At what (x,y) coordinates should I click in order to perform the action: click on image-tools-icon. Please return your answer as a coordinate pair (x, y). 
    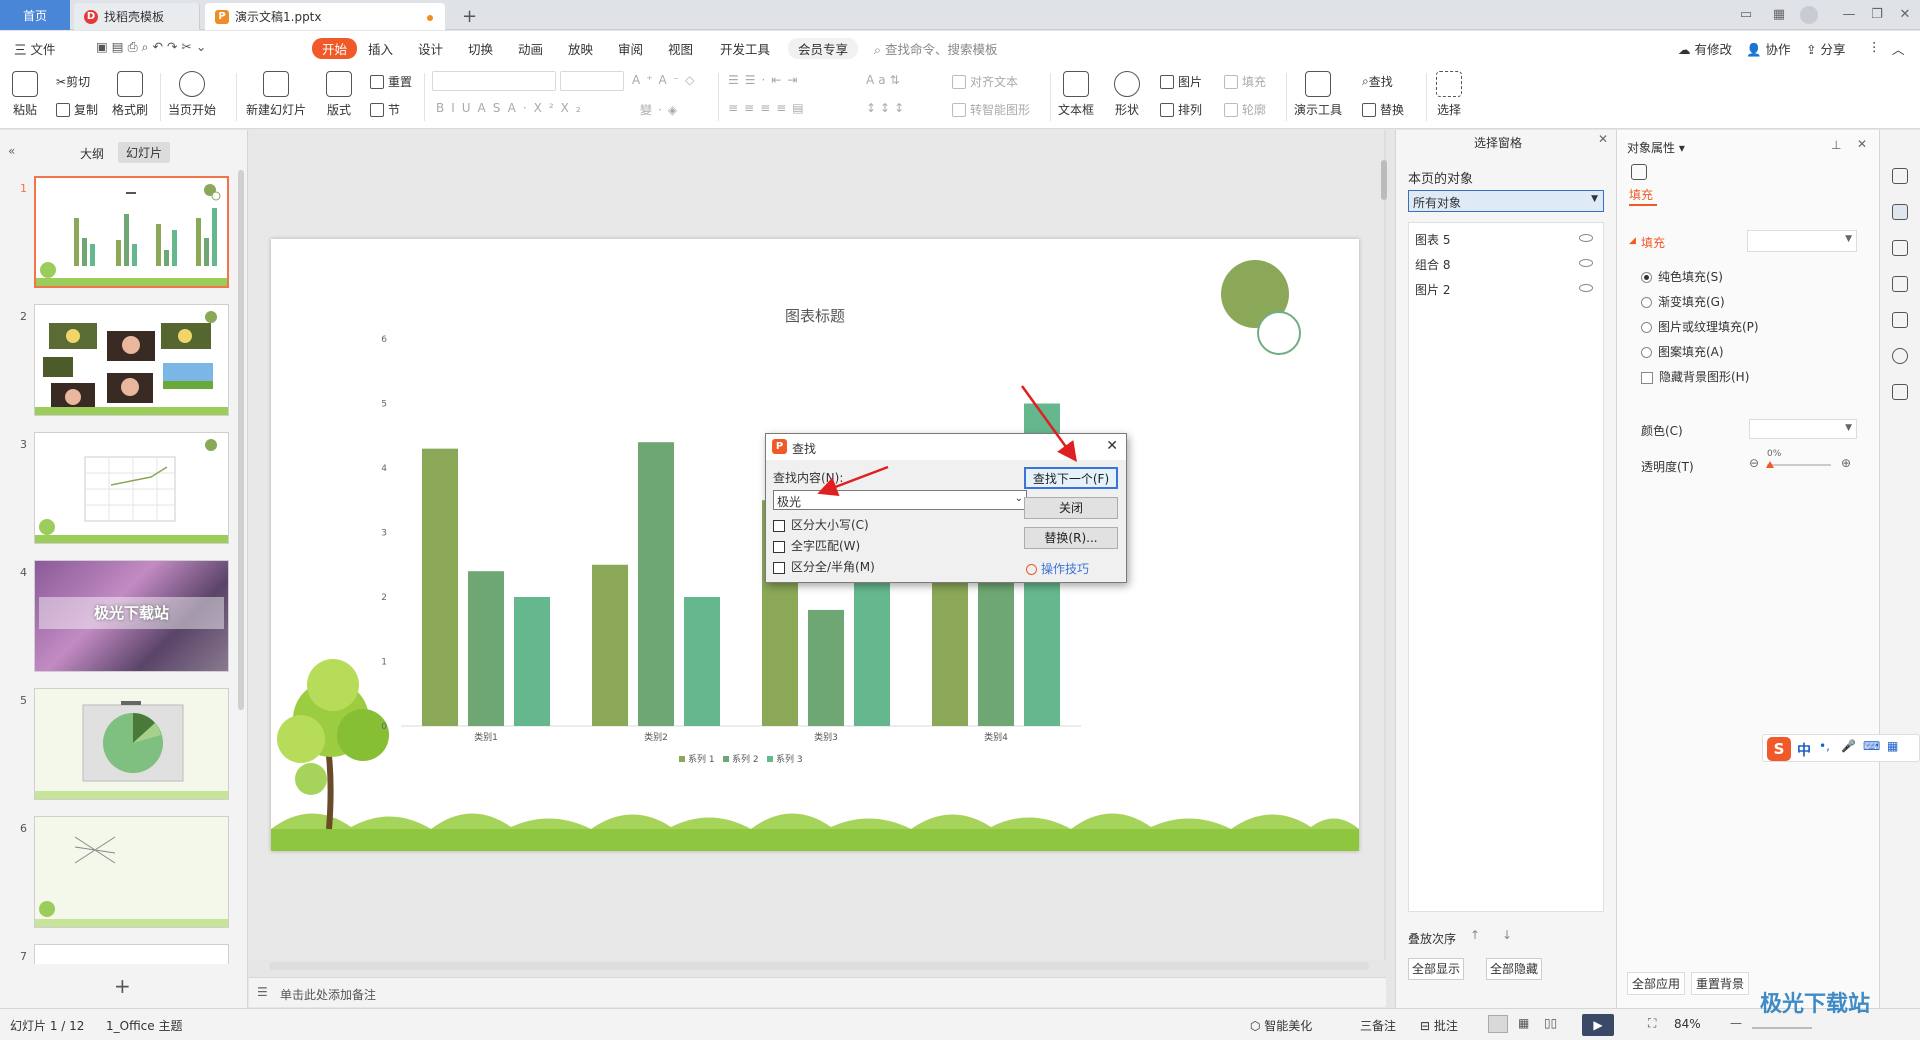
    Looking at the image, I should click on (1900, 320).